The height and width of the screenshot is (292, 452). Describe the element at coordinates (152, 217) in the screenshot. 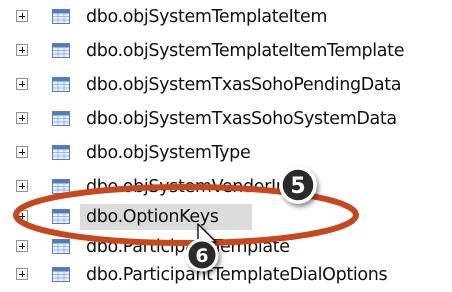

I see `tree-item-label: dbo.OptionKeys` at that location.